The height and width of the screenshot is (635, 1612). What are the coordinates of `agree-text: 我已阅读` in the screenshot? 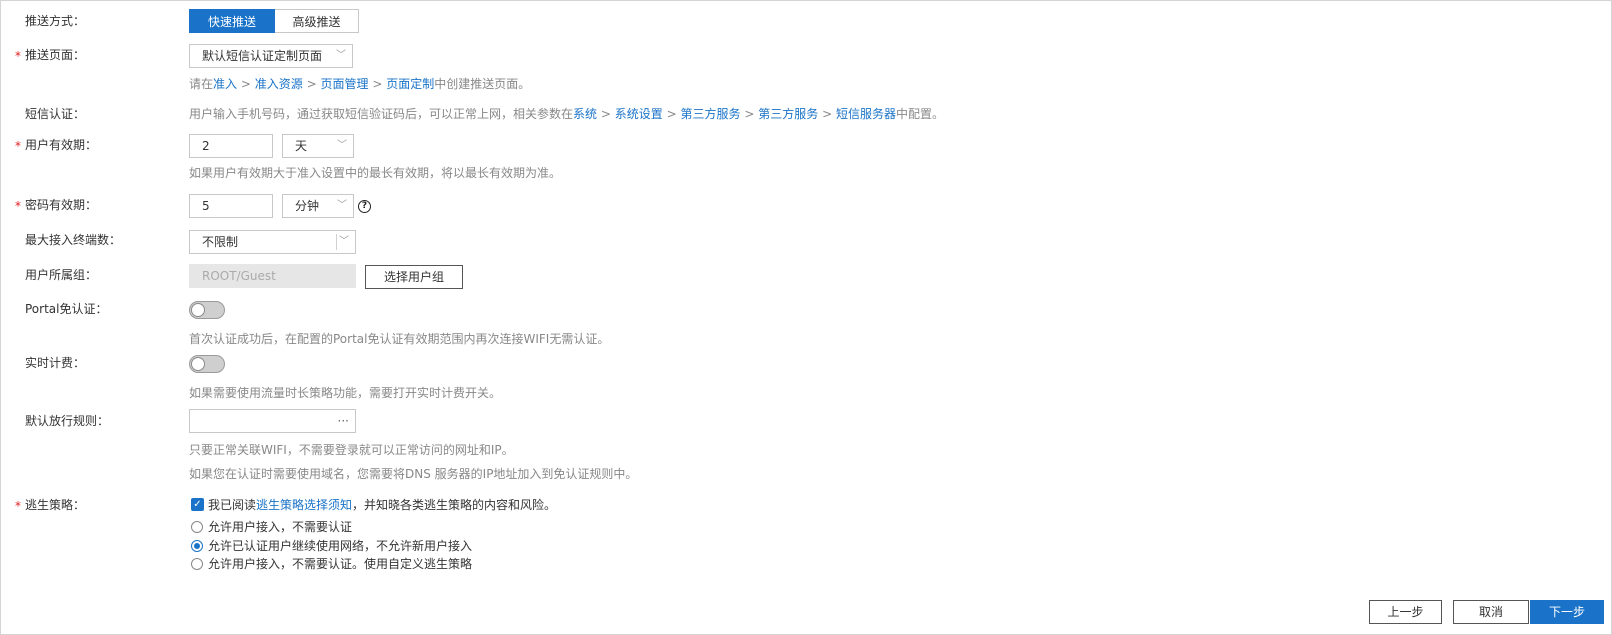 It's located at (232, 505).